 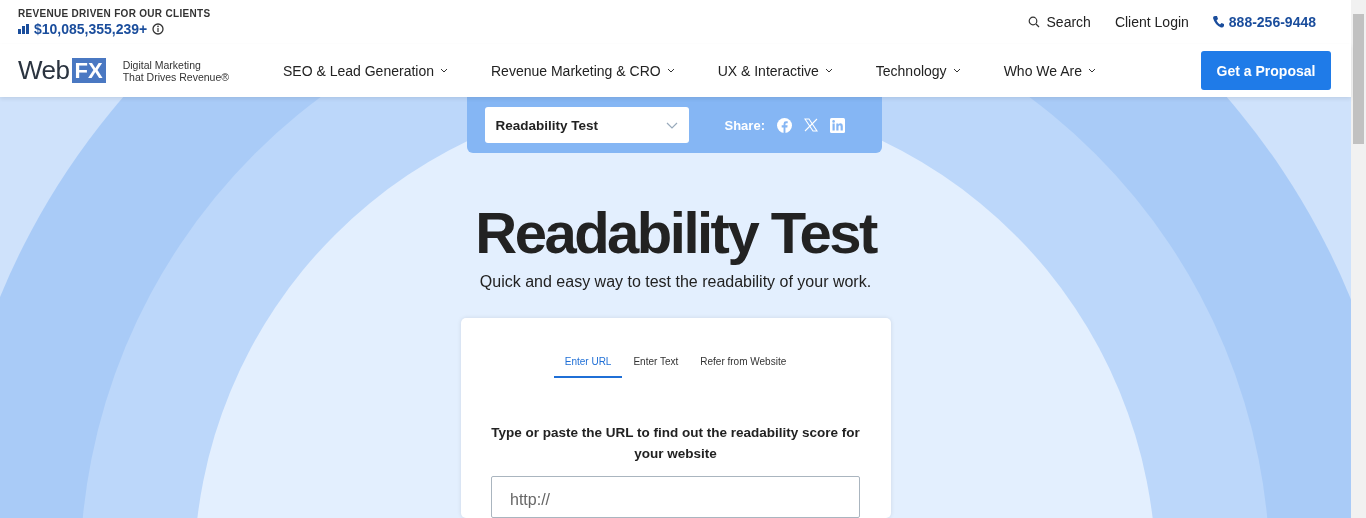 What do you see at coordinates (158, 28) in the screenshot?
I see `info-icon` at bounding box center [158, 28].